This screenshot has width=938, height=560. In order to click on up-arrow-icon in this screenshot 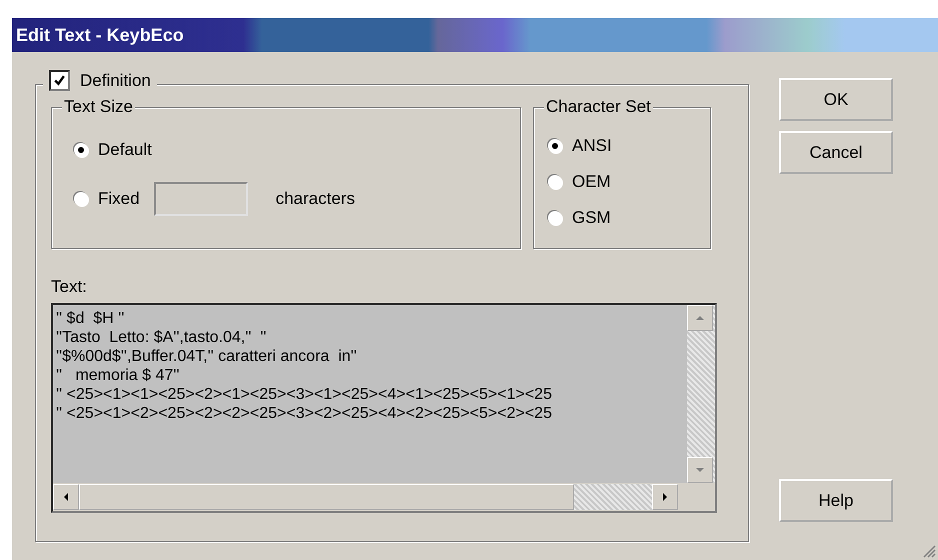, I will do `click(700, 318)`.